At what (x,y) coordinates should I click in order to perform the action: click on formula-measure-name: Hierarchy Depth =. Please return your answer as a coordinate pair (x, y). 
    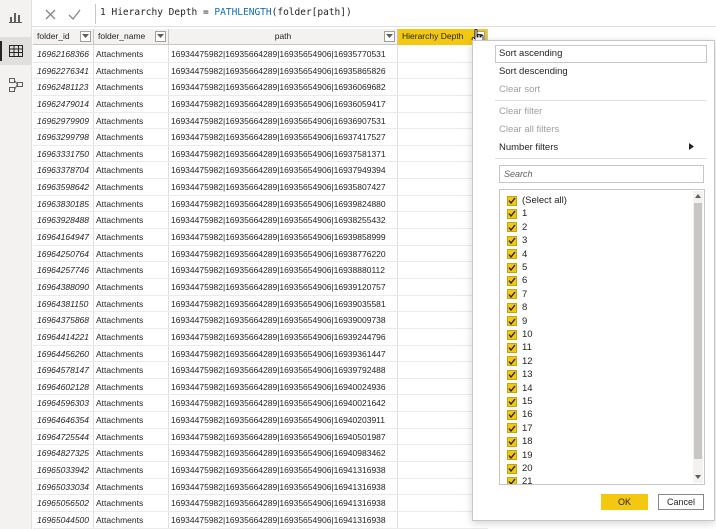
    Looking at the image, I should click on (163, 12).